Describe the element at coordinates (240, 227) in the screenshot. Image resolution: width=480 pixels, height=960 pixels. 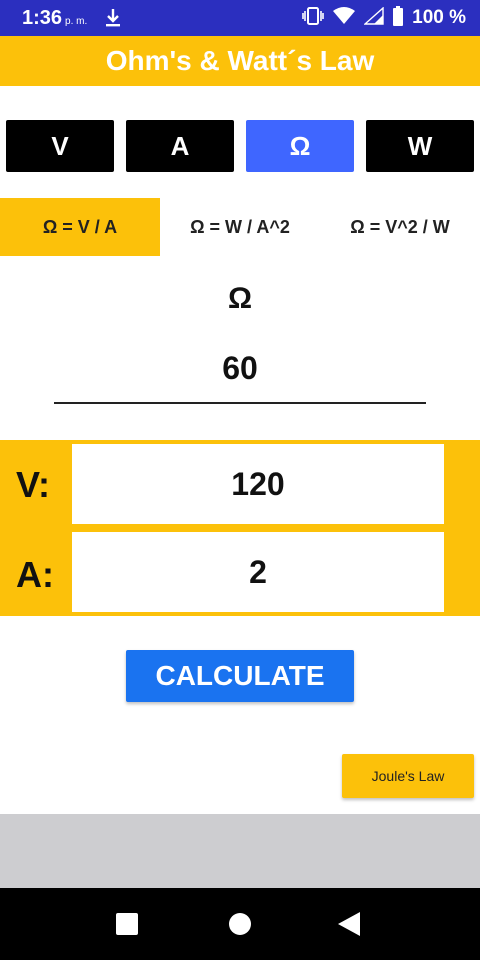
I see `formula-tab-w-over-a2: Ω = W / A^2` at that location.